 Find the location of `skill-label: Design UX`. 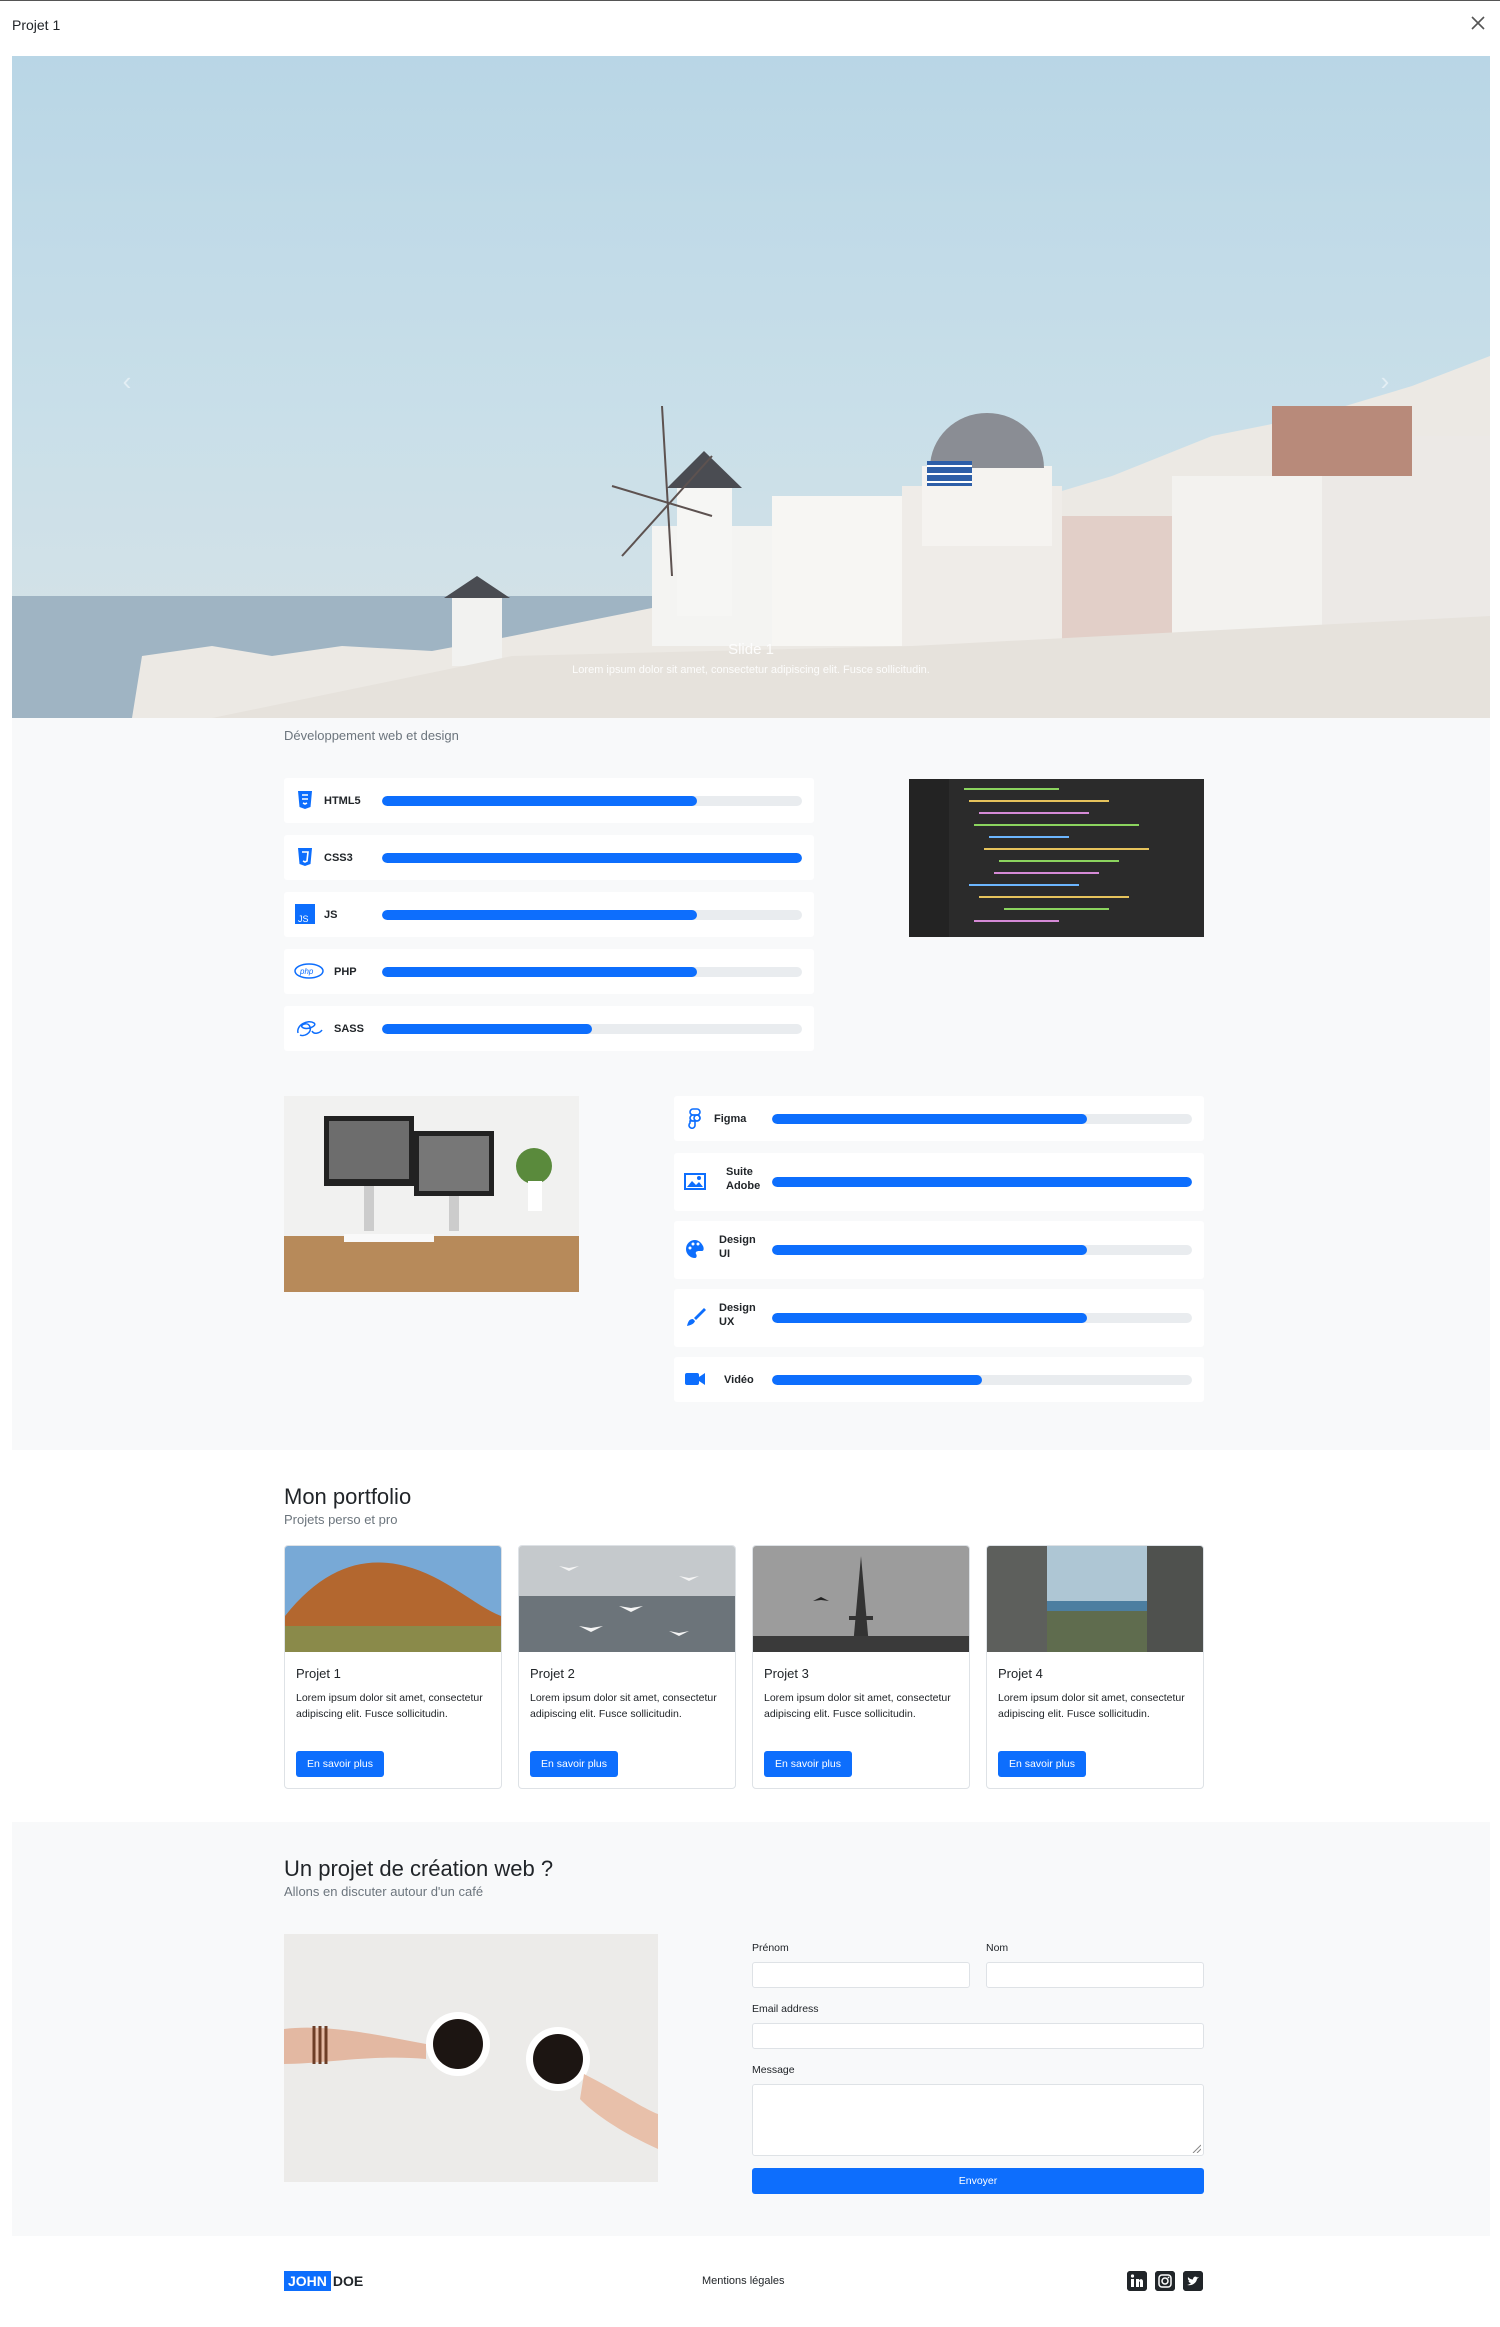

skill-label: Design UX is located at coordinates (737, 1315).